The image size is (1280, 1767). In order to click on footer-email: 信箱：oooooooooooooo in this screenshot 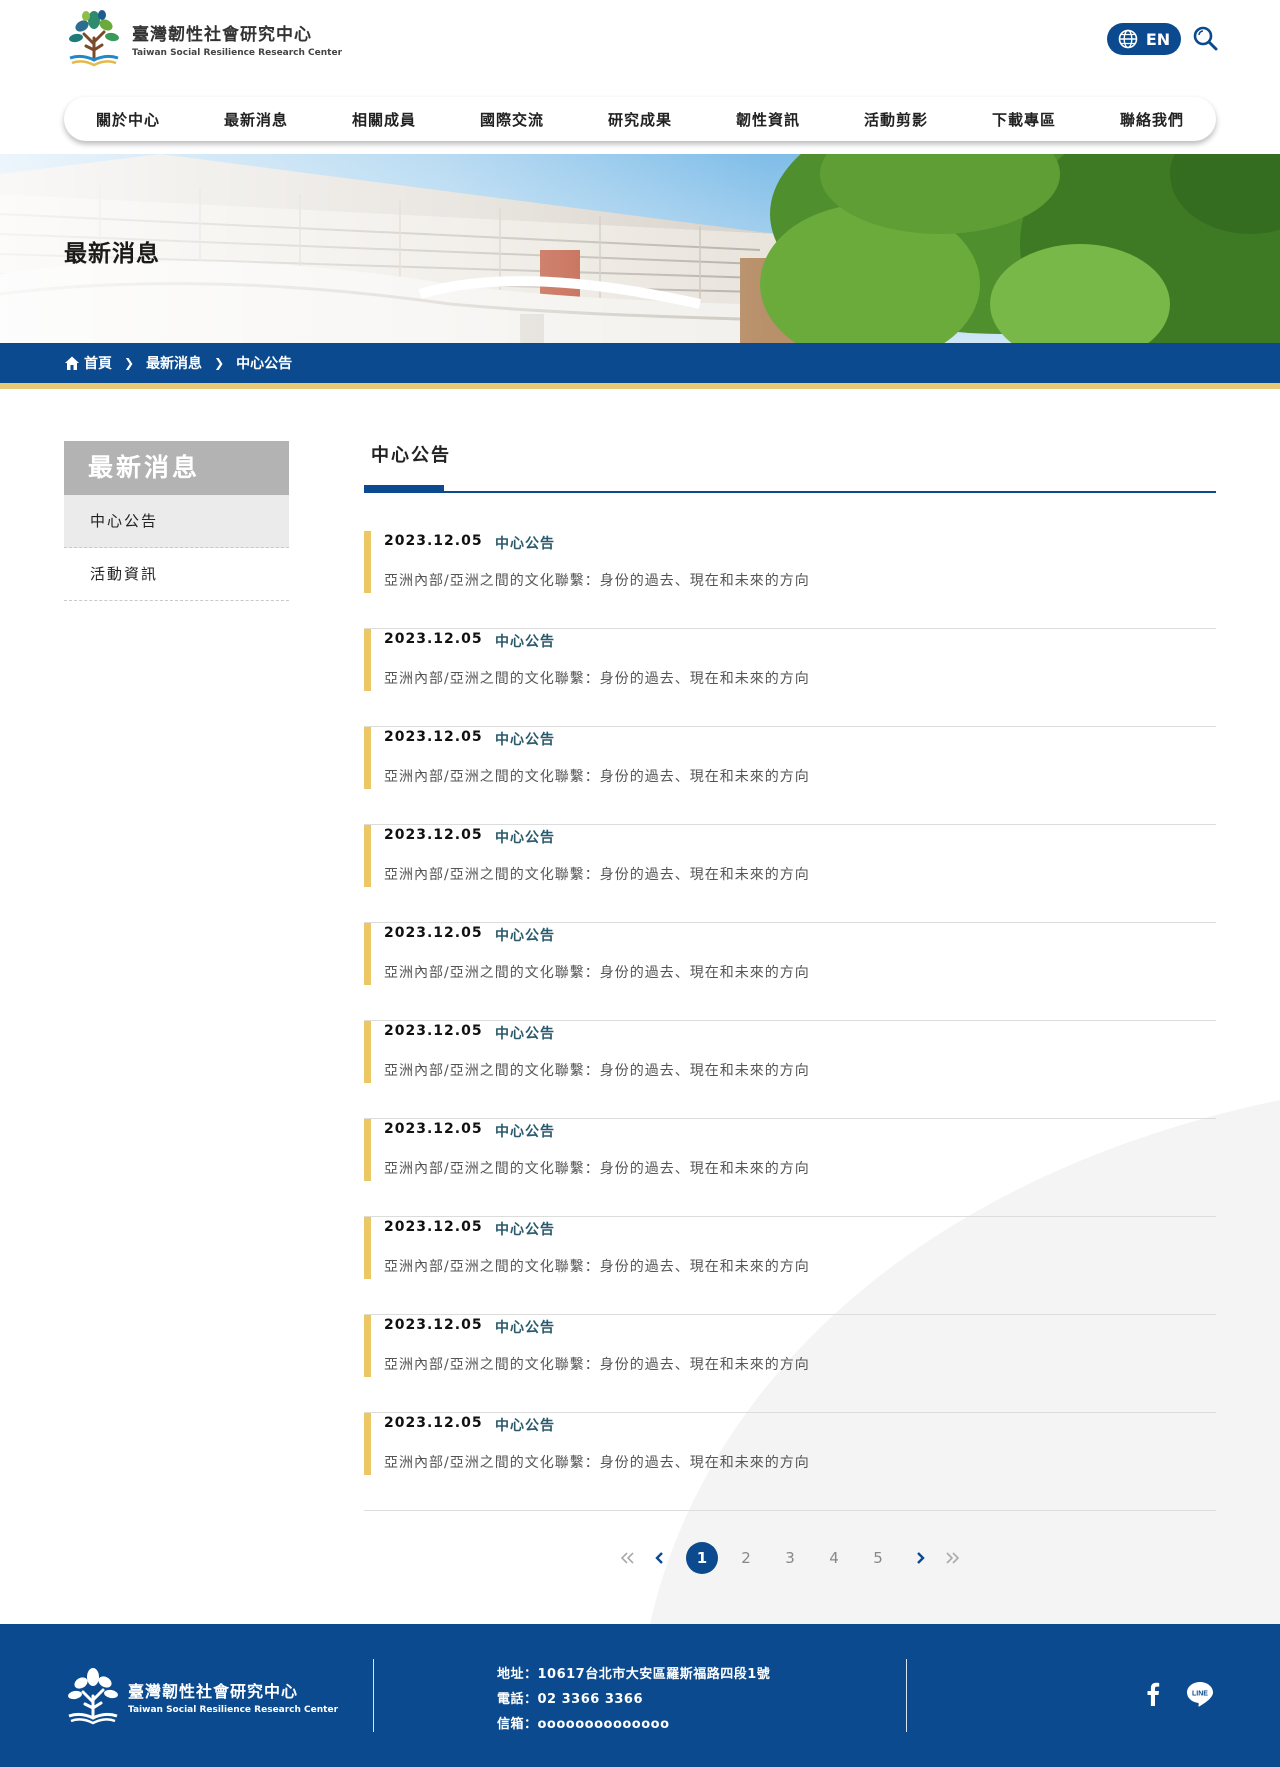, I will do `click(583, 1724)`.